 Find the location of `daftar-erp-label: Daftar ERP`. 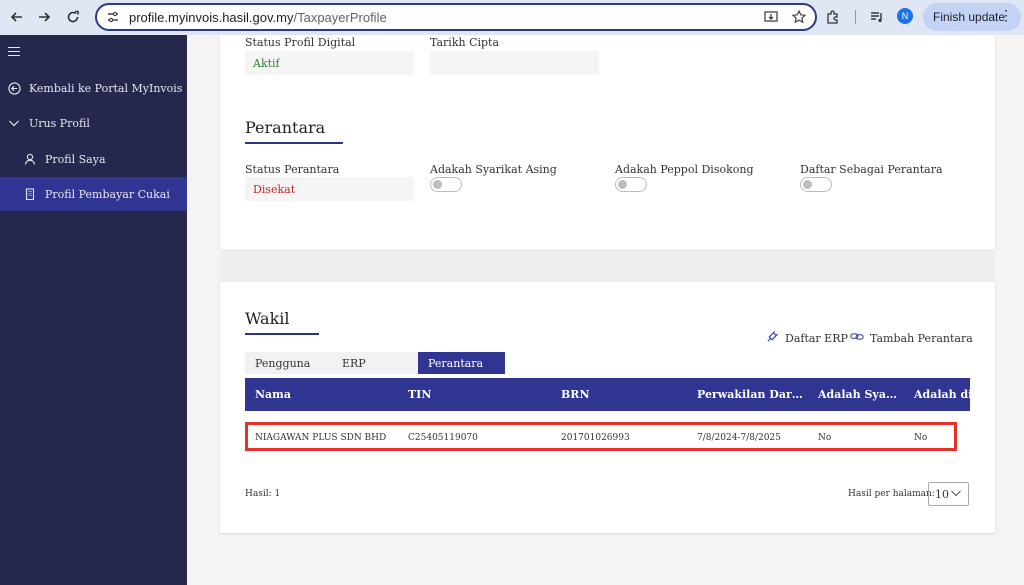

daftar-erp-label: Daftar ERP is located at coordinates (816, 338).